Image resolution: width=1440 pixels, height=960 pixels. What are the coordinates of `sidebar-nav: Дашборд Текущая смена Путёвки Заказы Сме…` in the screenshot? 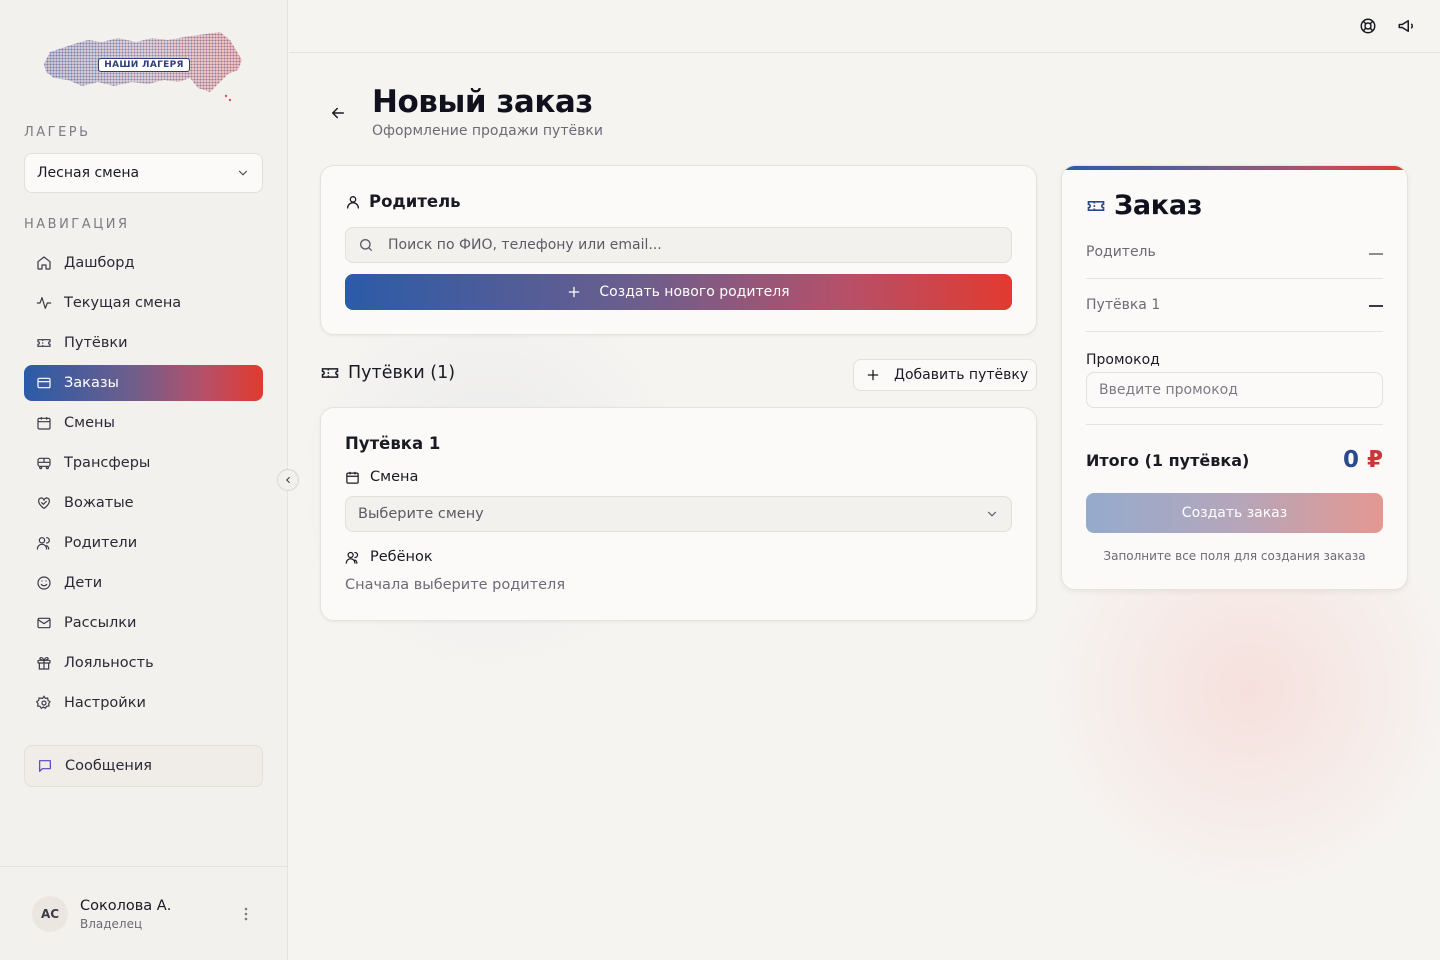 It's located at (143, 485).